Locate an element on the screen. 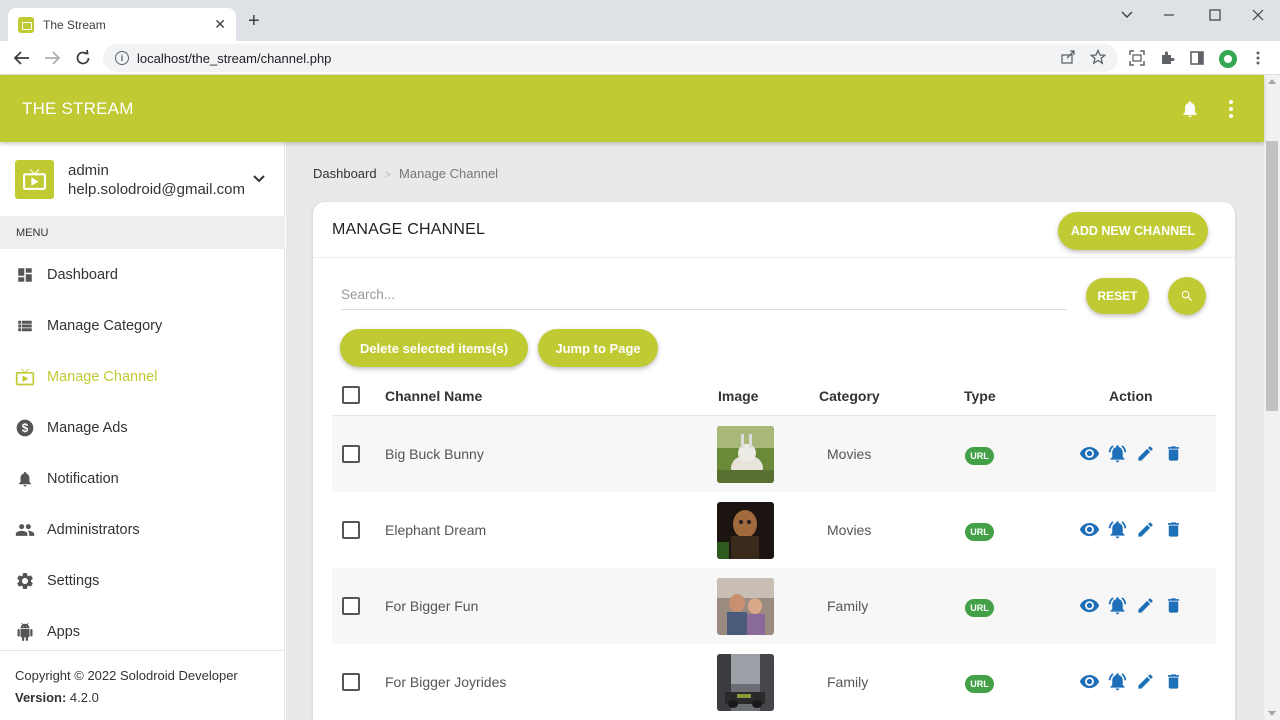 This screenshot has width=1280, height=720. version-info: Version: 4.2.0 is located at coordinates (150, 698).